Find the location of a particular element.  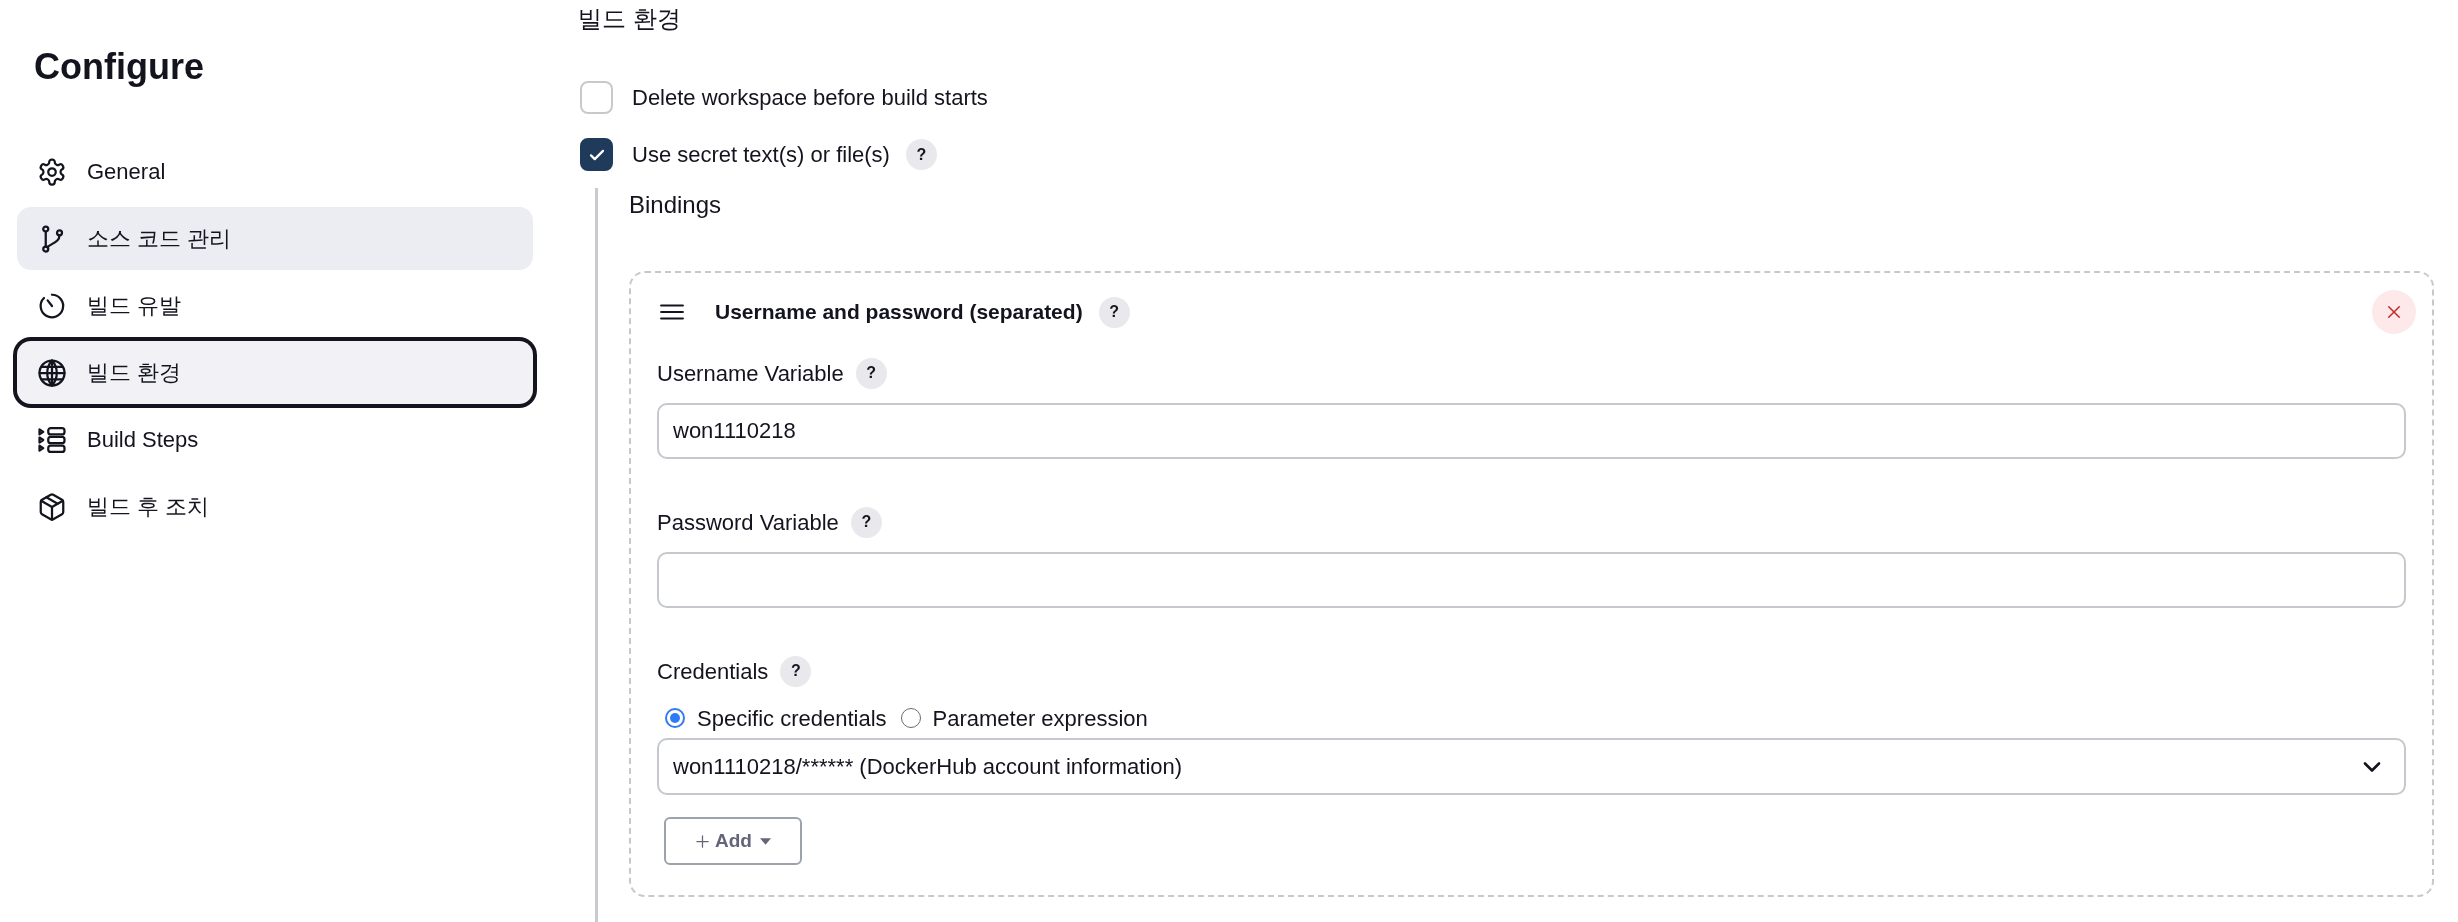

credentials-select: won1110218/****** (DockerHub account information) is located at coordinates (1531, 766).